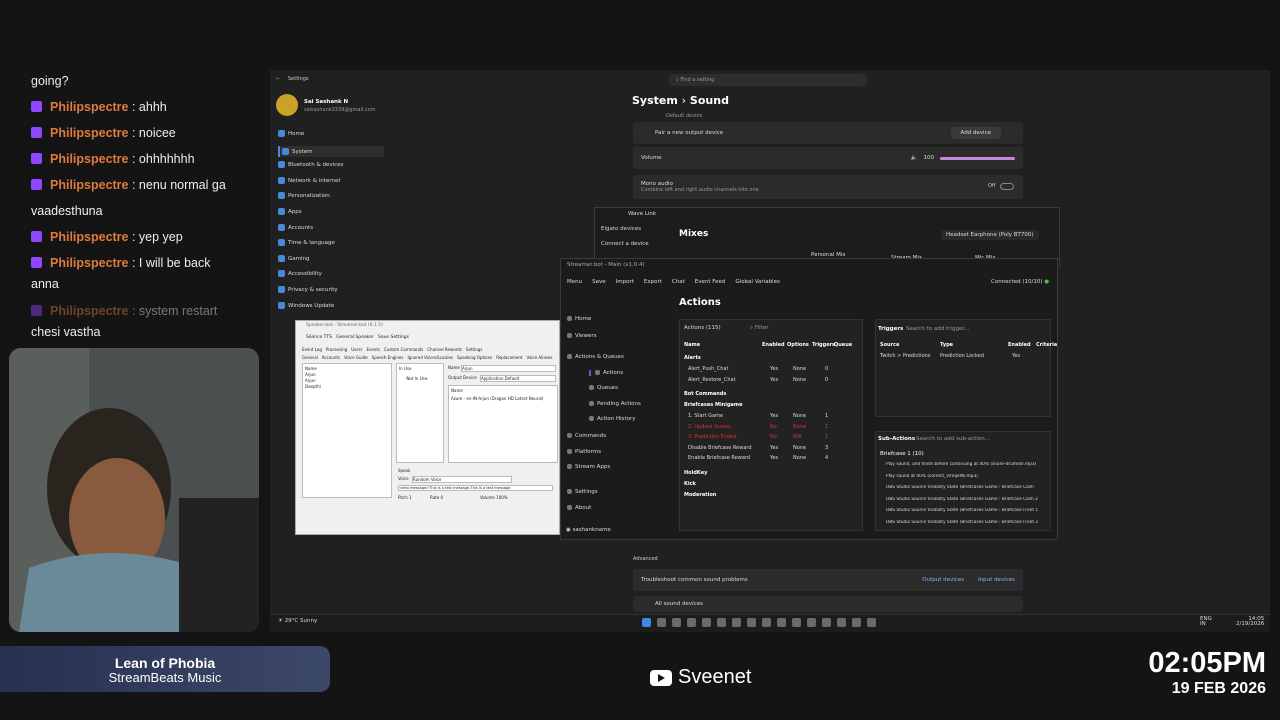 The height and width of the screenshot is (720, 1280). Describe the element at coordinates (646, 622) in the screenshot. I see `start-taskbar-icon` at that location.